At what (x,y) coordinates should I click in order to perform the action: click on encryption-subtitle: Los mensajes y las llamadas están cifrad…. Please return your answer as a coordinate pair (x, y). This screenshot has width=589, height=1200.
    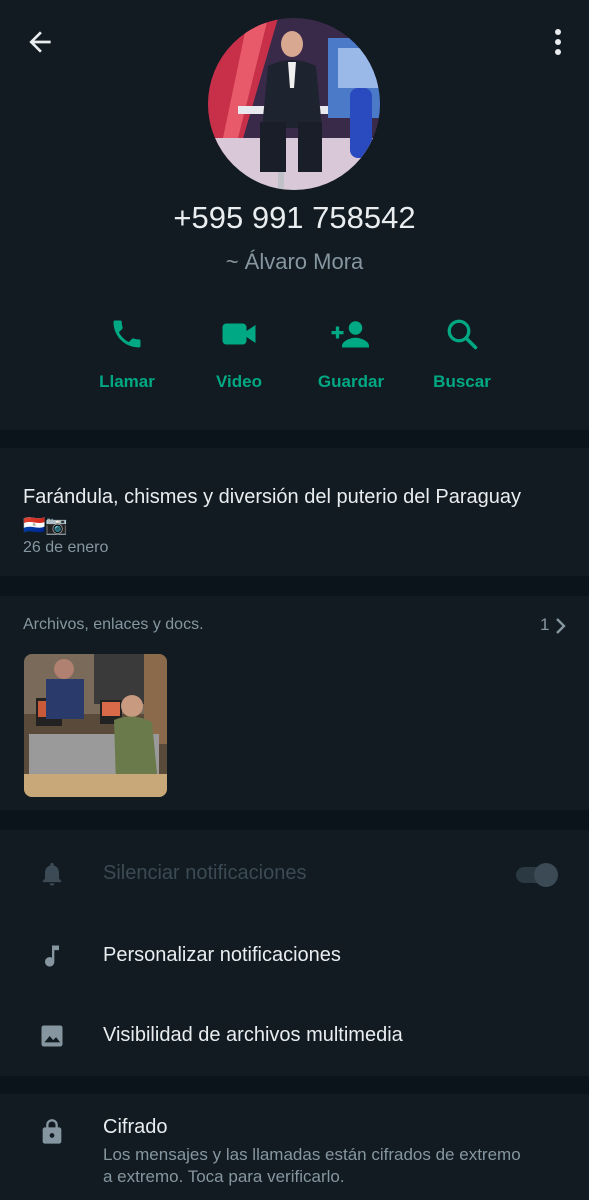
    Looking at the image, I should click on (312, 1165).